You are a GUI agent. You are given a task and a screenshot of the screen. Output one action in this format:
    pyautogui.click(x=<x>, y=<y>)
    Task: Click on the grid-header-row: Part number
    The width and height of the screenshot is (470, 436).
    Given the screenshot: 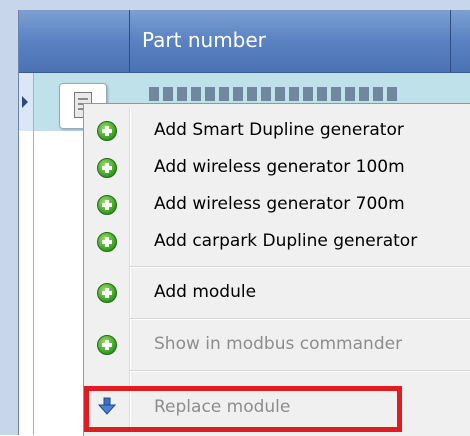 What is the action you would take?
    pyautogui.click(x=244, y=41)
    